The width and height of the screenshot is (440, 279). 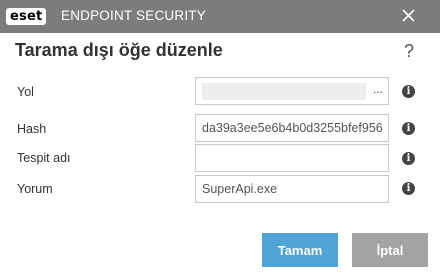 What do you see at coordinates (409, 51) in the screenshot?
I see `help-icon: ?` at bounding box center [409, 51].